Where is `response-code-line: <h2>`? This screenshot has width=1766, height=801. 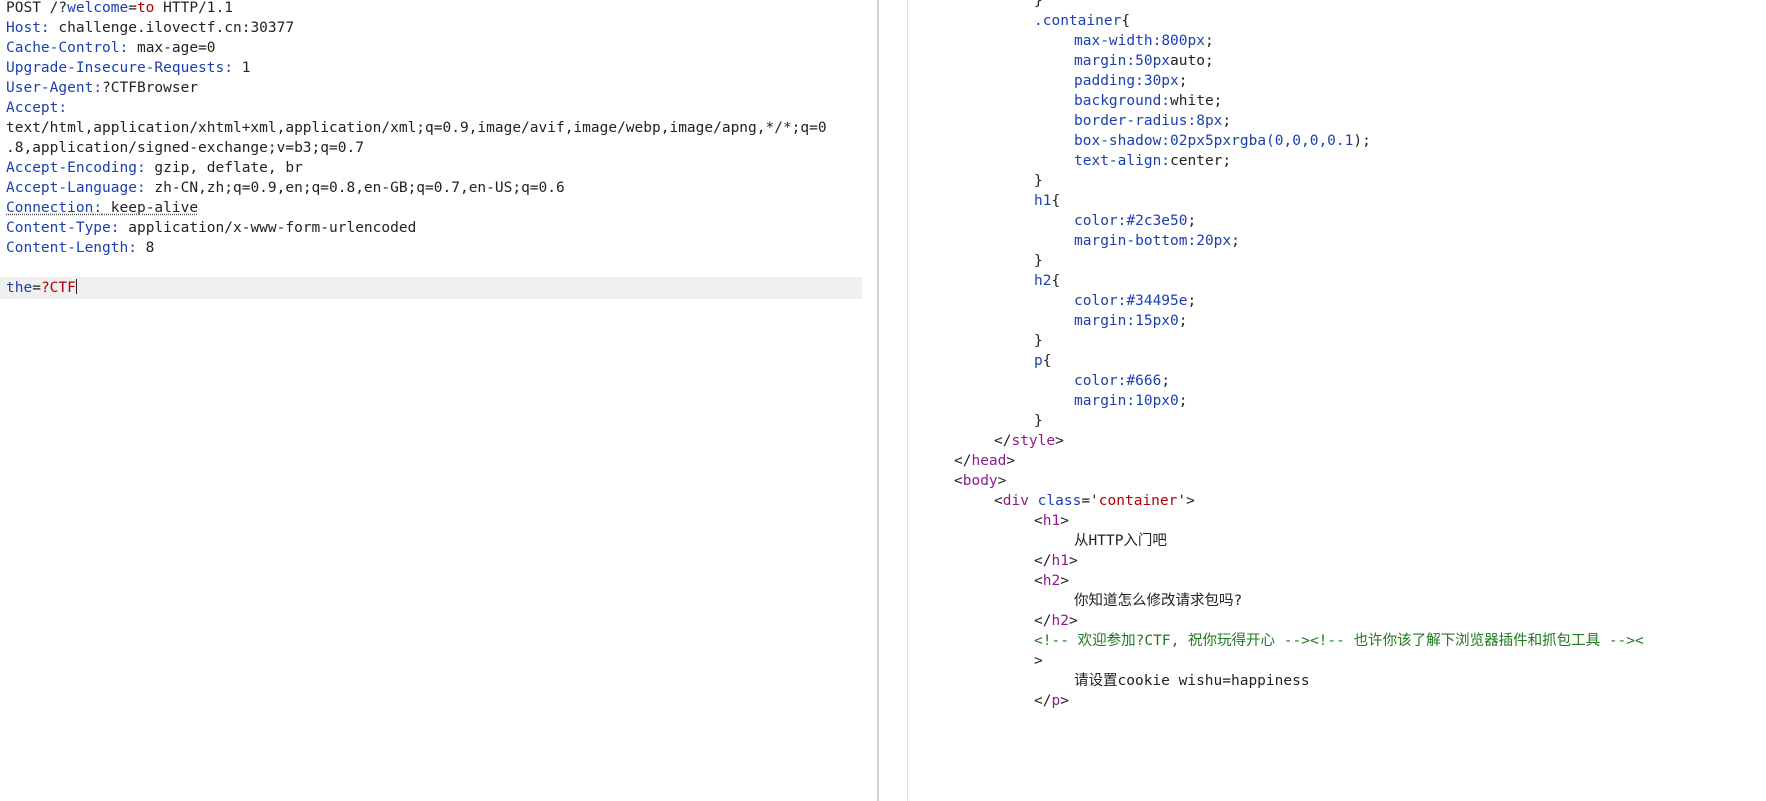
response-code-line: <h2> is located at coordinates (1051, 581).